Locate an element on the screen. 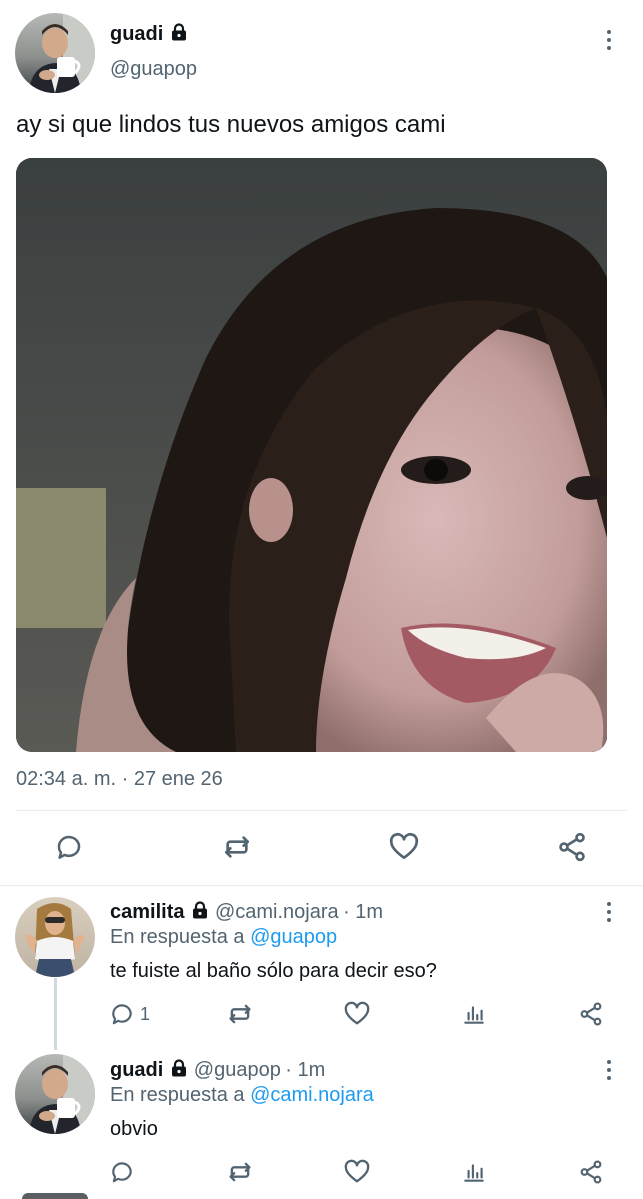  reply-context: En respuesta a @guapop is located at coordinates (223, 937).